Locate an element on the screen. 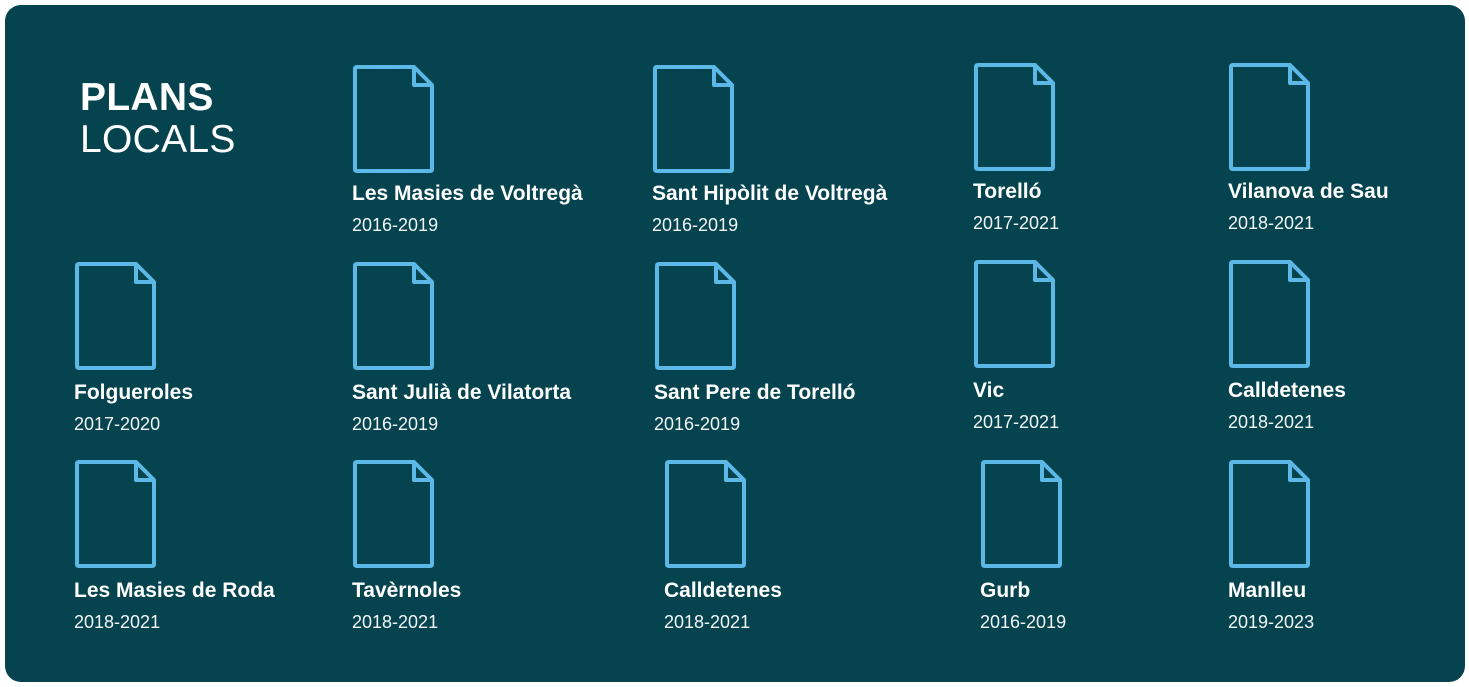 This screenshot has width=1469, height=687. plan-name: Les Masies de Roda is located at coordinates (174, 590).